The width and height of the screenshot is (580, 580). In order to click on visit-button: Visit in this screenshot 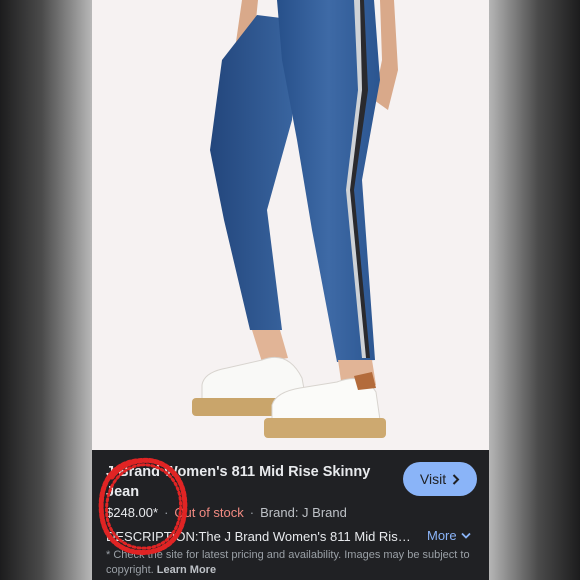, I will do `click(440, 479)`.